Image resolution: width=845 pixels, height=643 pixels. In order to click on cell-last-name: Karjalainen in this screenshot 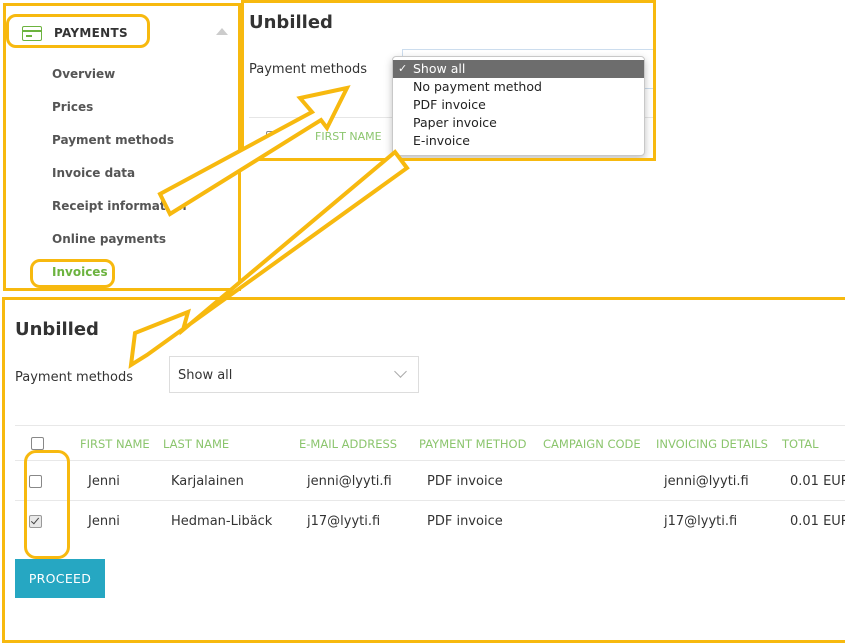, I will do `click(207, 481)`.